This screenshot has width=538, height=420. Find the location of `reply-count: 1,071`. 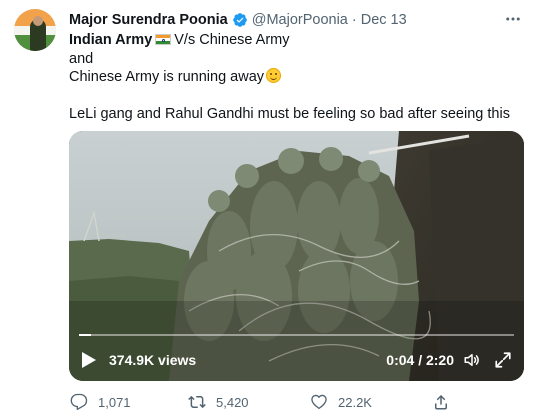

reply-count: 1,071 is located at coordinates (114, 402).